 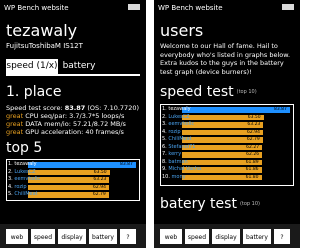 I want to click on rank-label: 6., so click(x=164, y=146).